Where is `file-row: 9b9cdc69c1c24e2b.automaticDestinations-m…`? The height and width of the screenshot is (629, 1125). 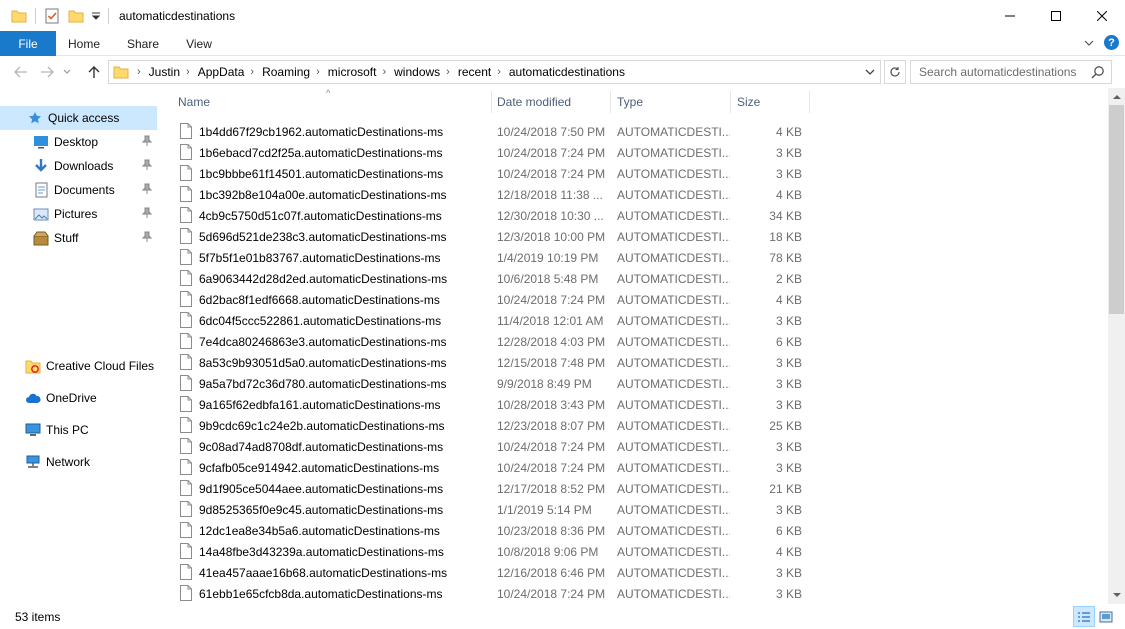 file-row: 9b9cdc69c1c24e2b.automaticDestinations-m… is located at coordinates (634, 425).